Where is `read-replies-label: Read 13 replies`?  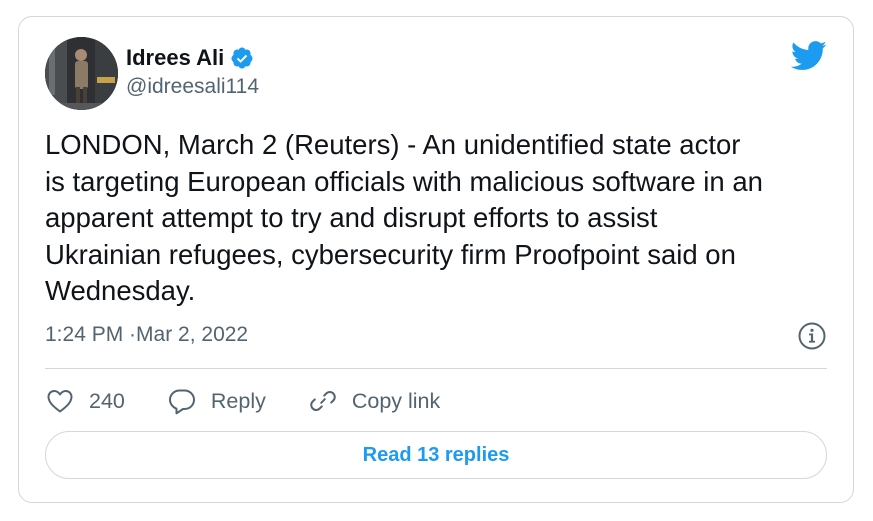
read-replies-label: Read 13 replies is located at coordinates (436, 454).